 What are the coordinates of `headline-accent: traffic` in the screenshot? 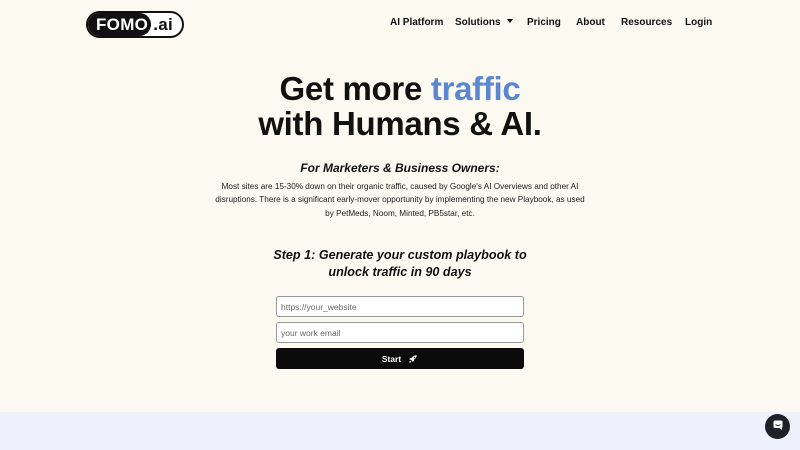 It's located at (475, 88).